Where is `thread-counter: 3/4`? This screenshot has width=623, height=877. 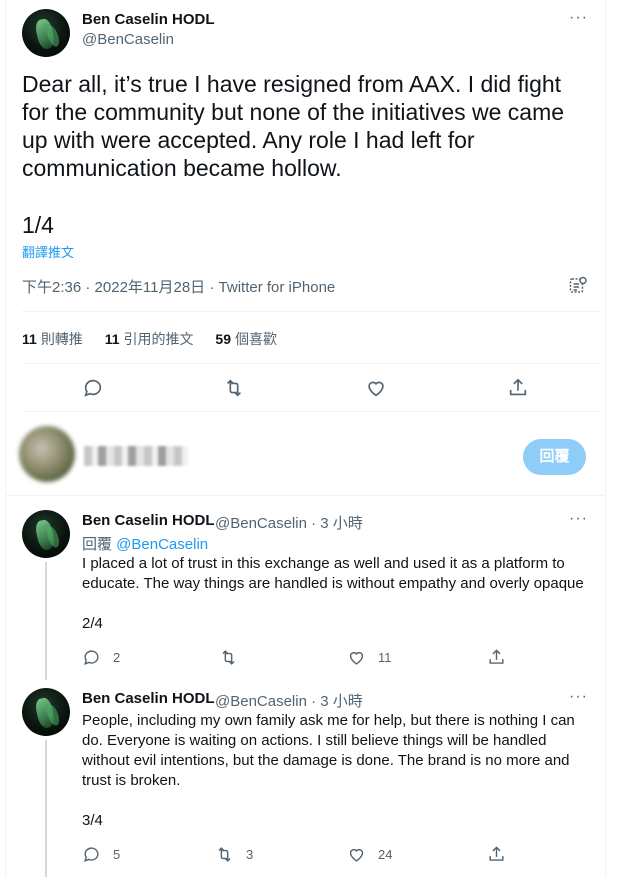 thread-counter: 3/4 is located at coordinates (92, 820).